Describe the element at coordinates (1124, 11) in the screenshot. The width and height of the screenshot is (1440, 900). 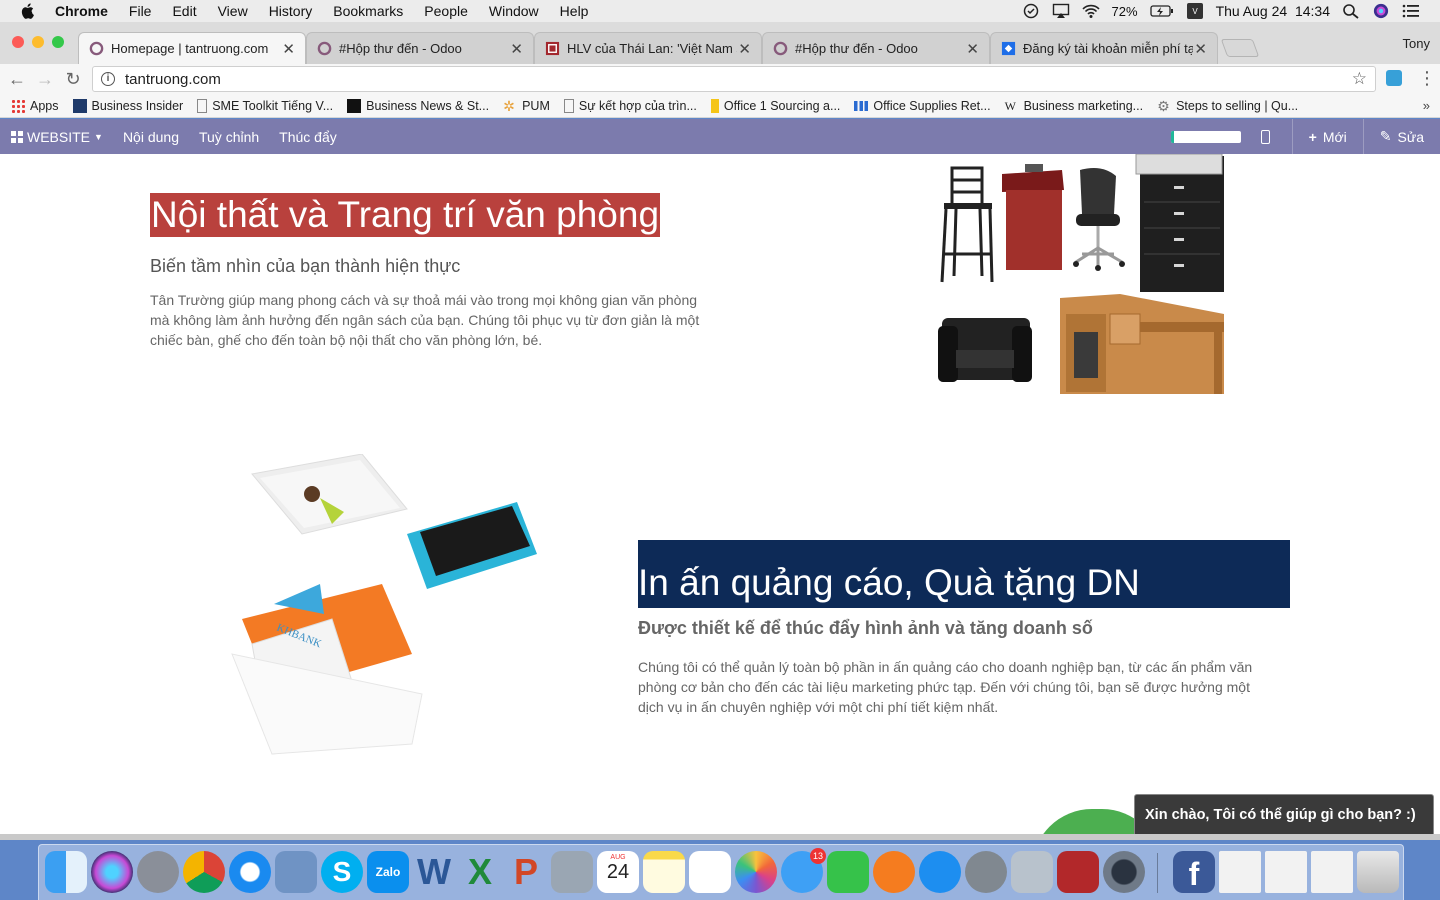
I see `battery-percent: 72%` at that location.